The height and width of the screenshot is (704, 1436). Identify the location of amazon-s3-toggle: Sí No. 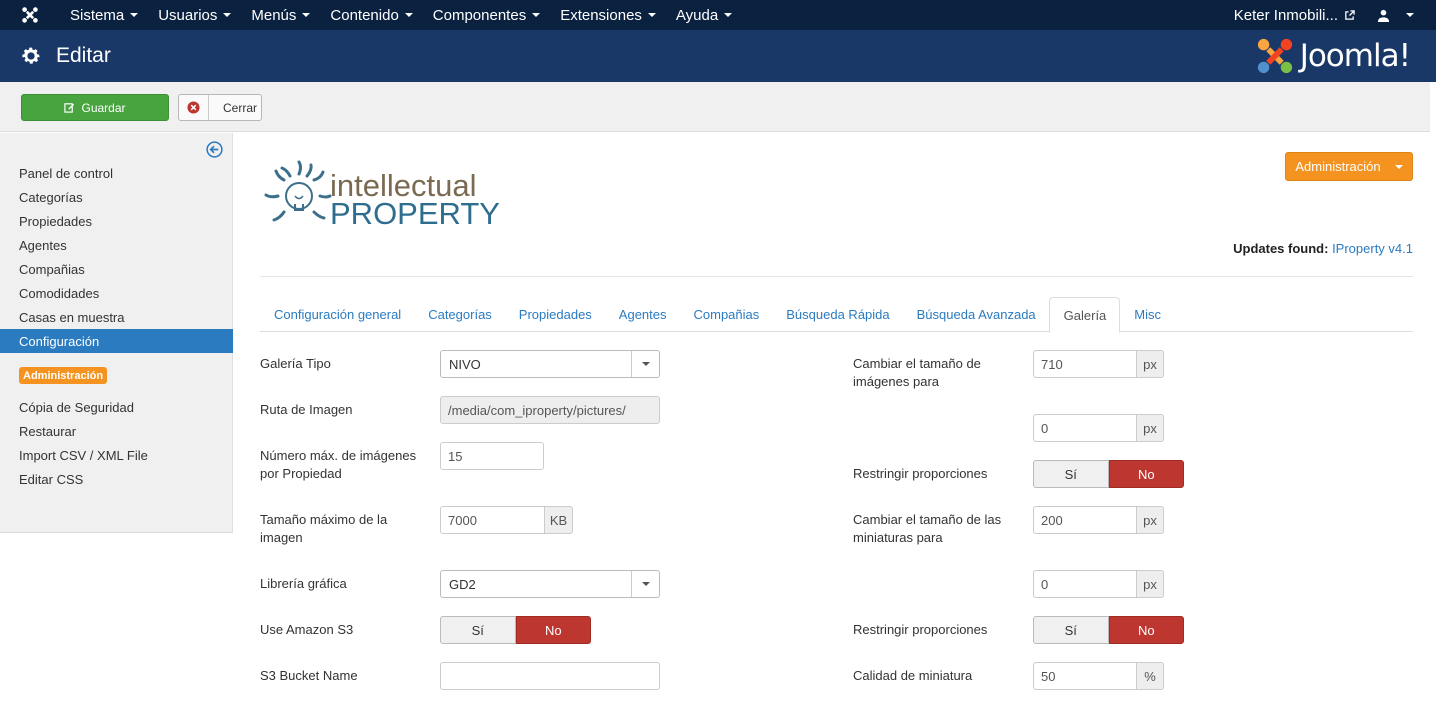
(515, 630).